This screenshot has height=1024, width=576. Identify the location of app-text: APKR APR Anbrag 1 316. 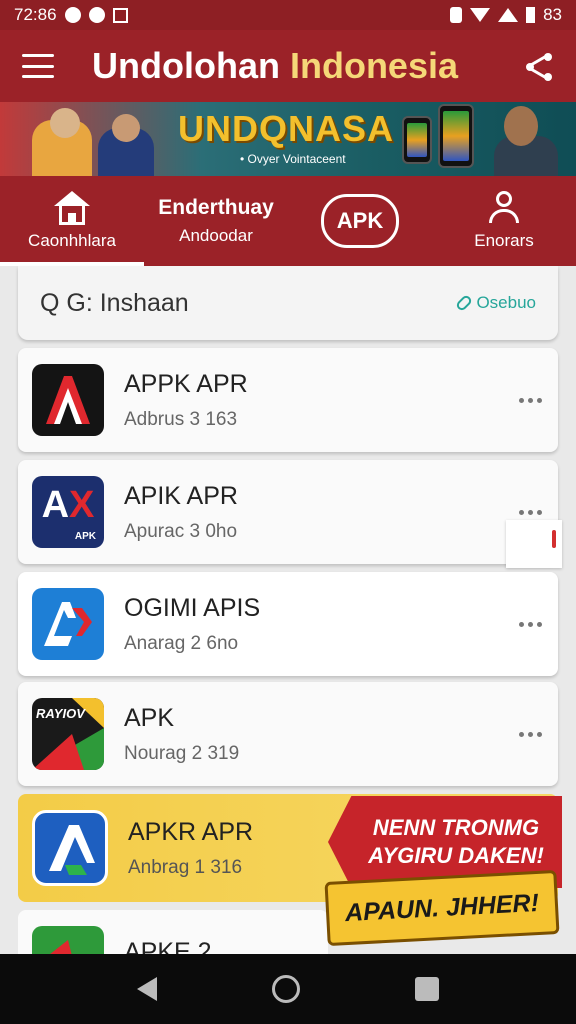
(190, 848).